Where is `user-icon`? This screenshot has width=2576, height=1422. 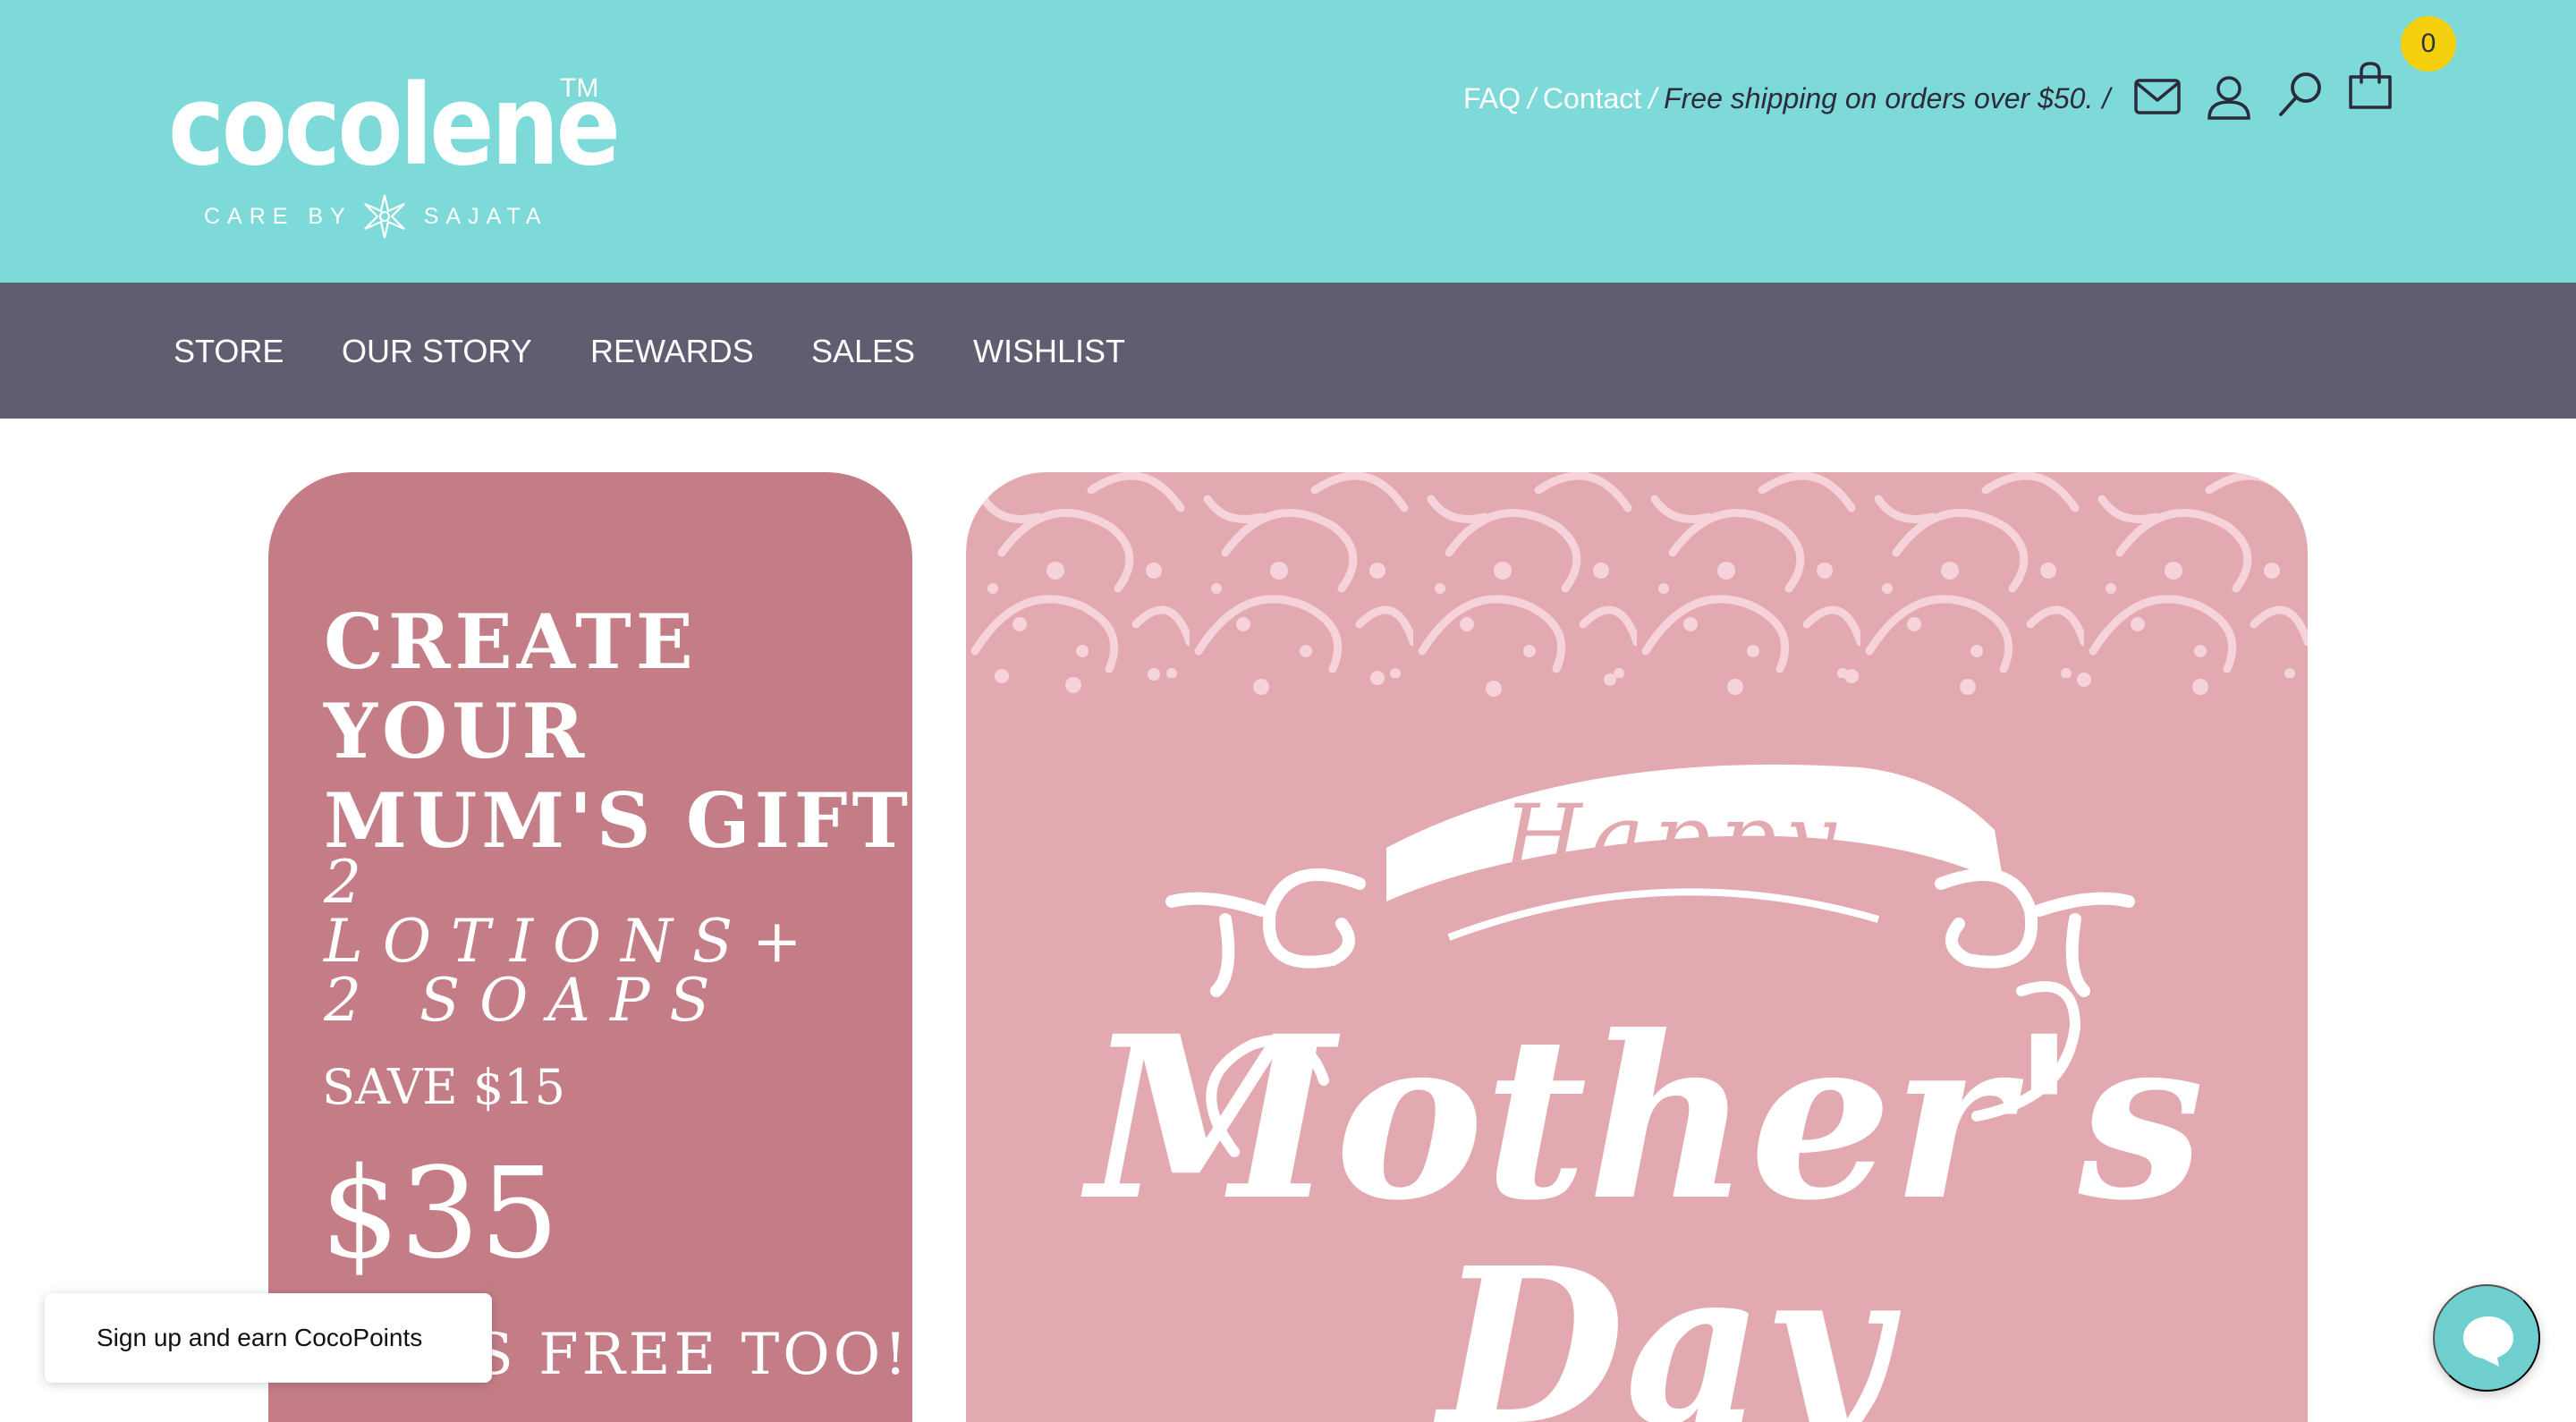
user-icon is located at coordinates (2229, 97).